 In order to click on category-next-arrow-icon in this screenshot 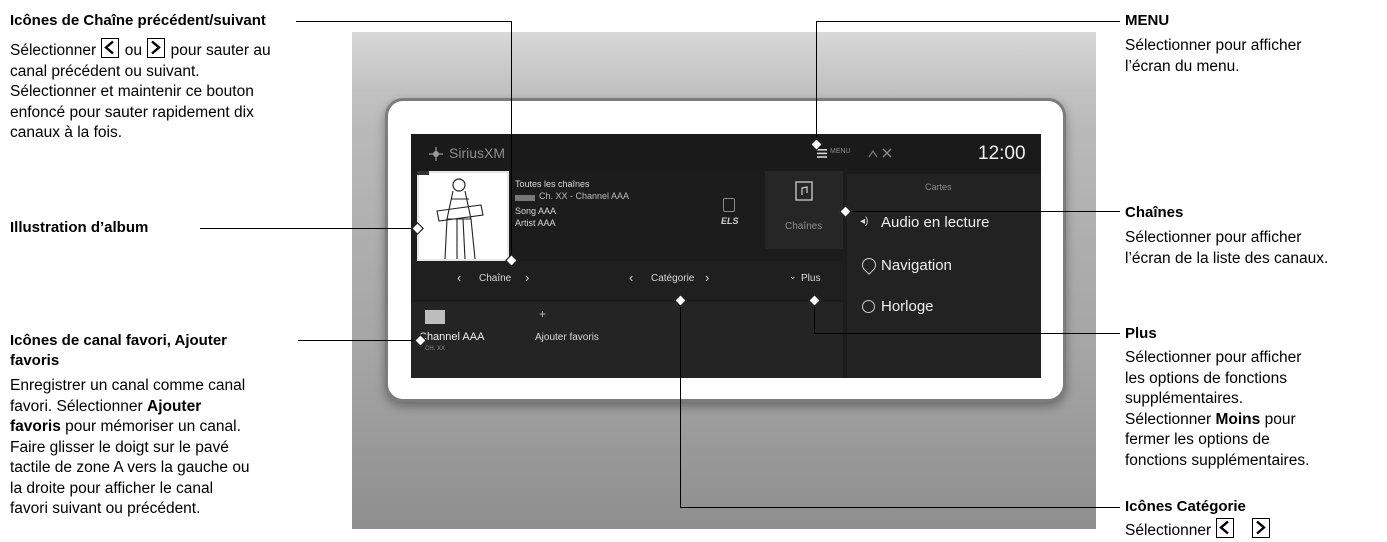, I will do `click(1260, 528)`.